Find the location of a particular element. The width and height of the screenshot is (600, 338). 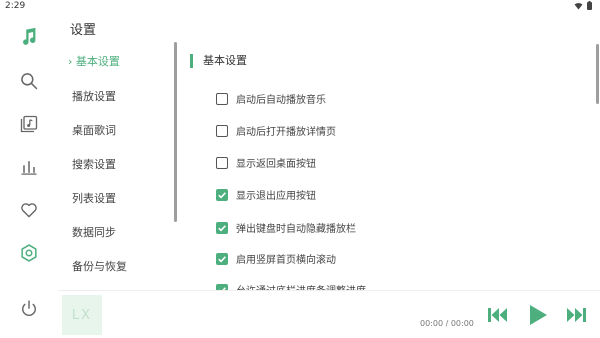

rail-library-button is located at coordinates (29, 124).